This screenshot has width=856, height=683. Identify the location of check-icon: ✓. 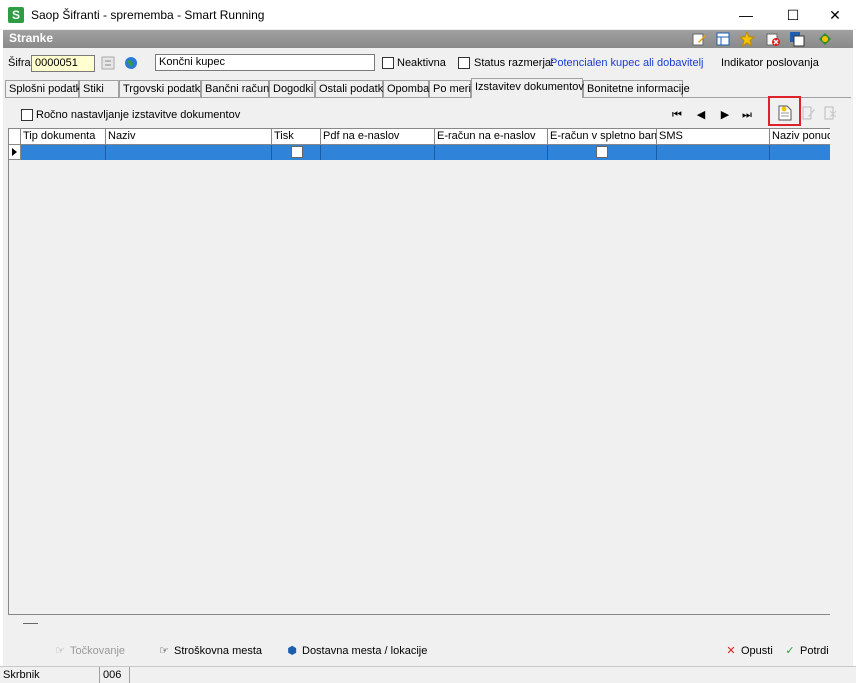
(790, 651).